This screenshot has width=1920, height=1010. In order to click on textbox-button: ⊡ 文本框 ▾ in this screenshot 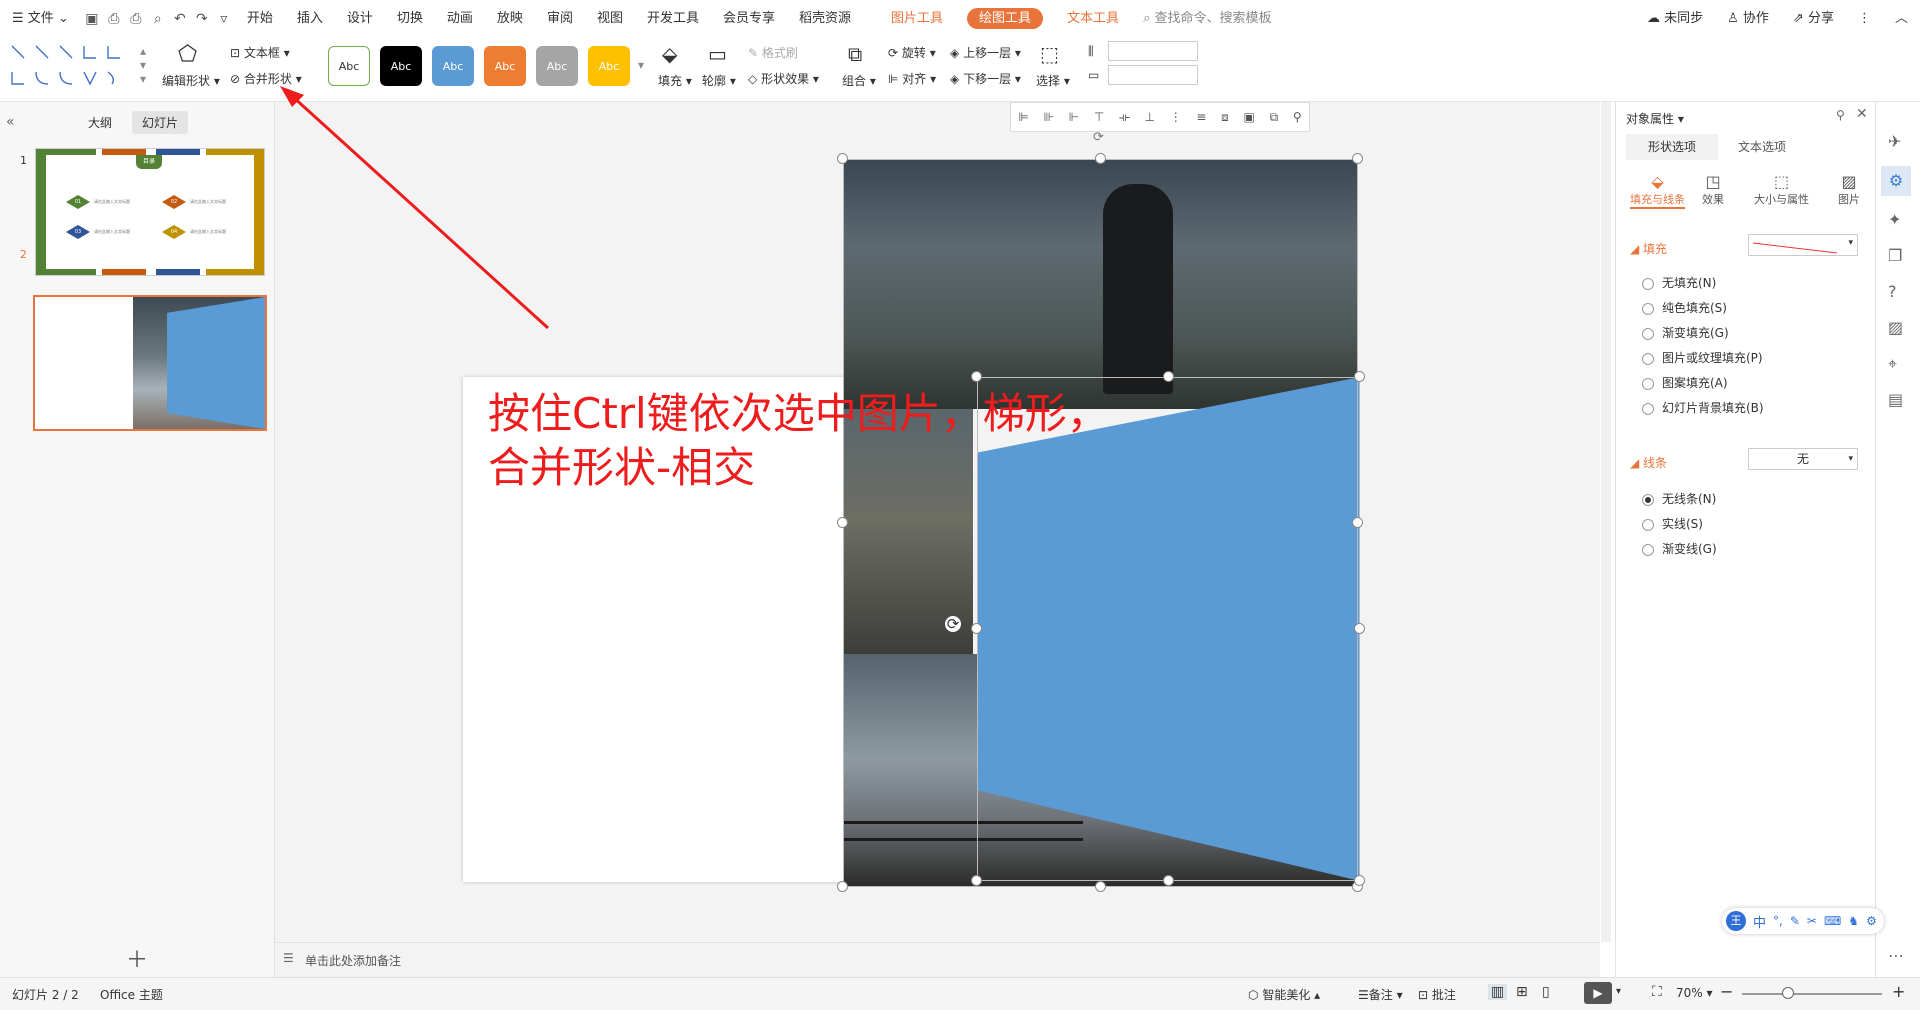, I will do `click(260, 52)`.